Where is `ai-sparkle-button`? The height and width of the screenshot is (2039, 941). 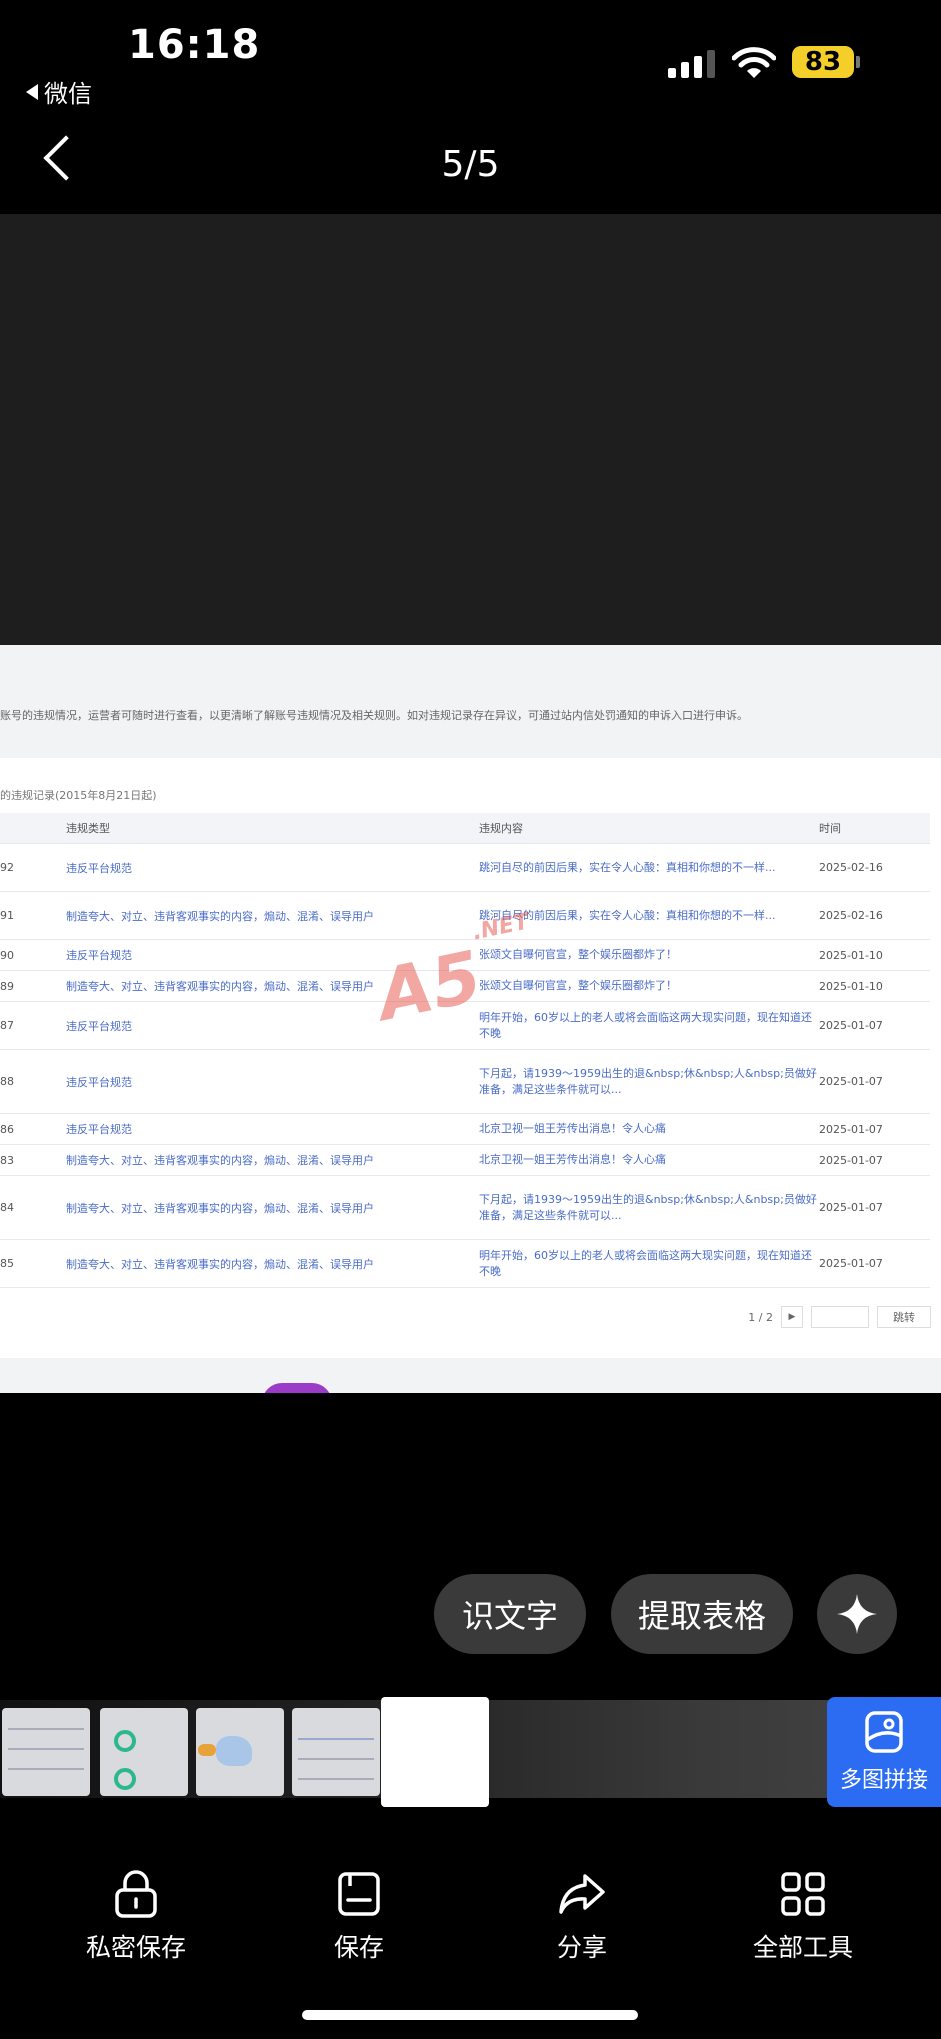 ai-sparkle-button is located at coordinates (857, 1614).